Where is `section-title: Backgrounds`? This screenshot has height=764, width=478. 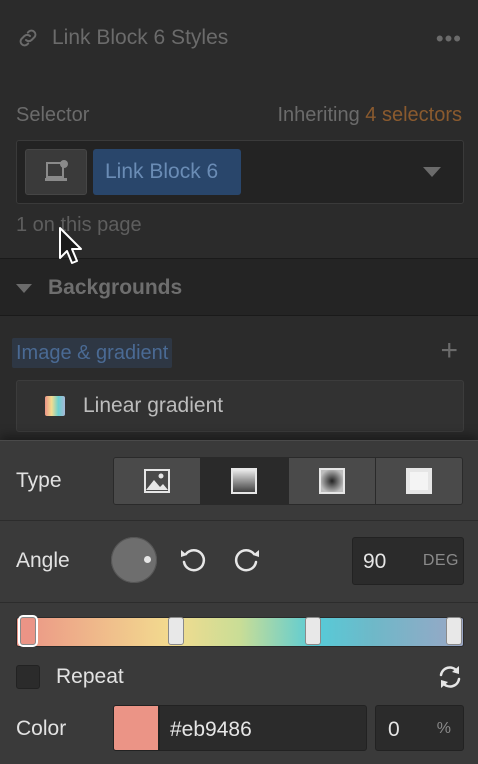 section-title: Backgrounds is located at coordinates (115, 287).